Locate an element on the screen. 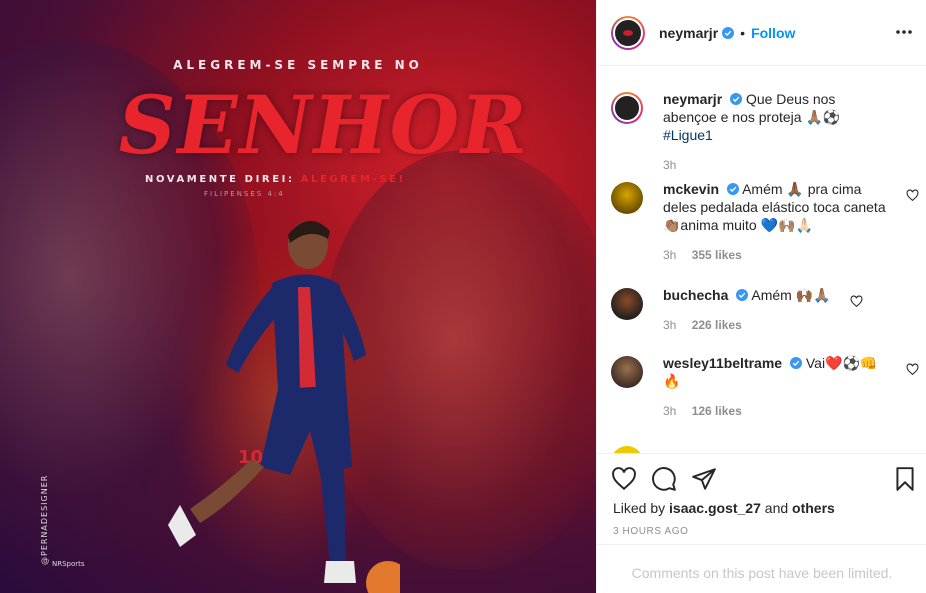  liked-by-and: and is located at coordinates (776, 508).